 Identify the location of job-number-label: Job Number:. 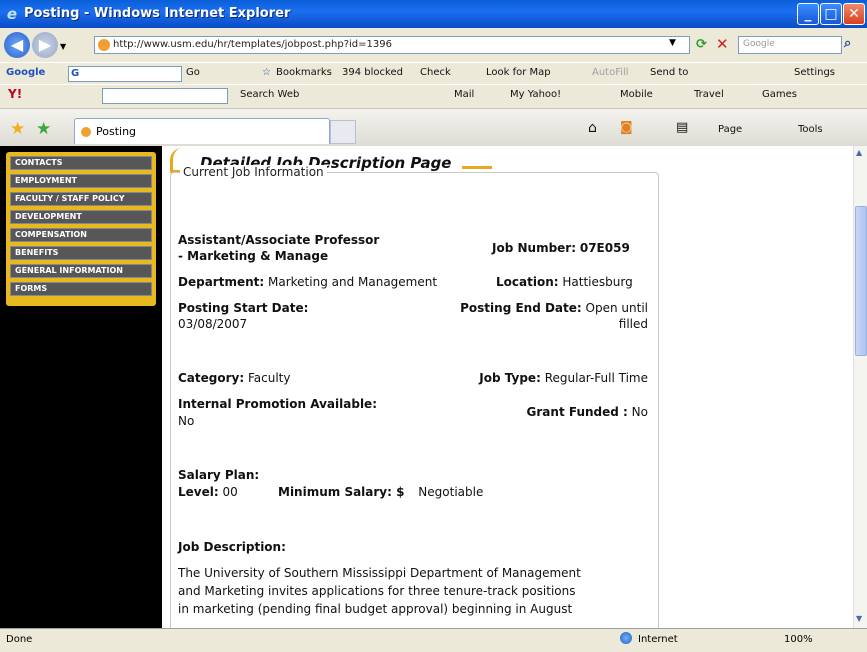
(534, 248).